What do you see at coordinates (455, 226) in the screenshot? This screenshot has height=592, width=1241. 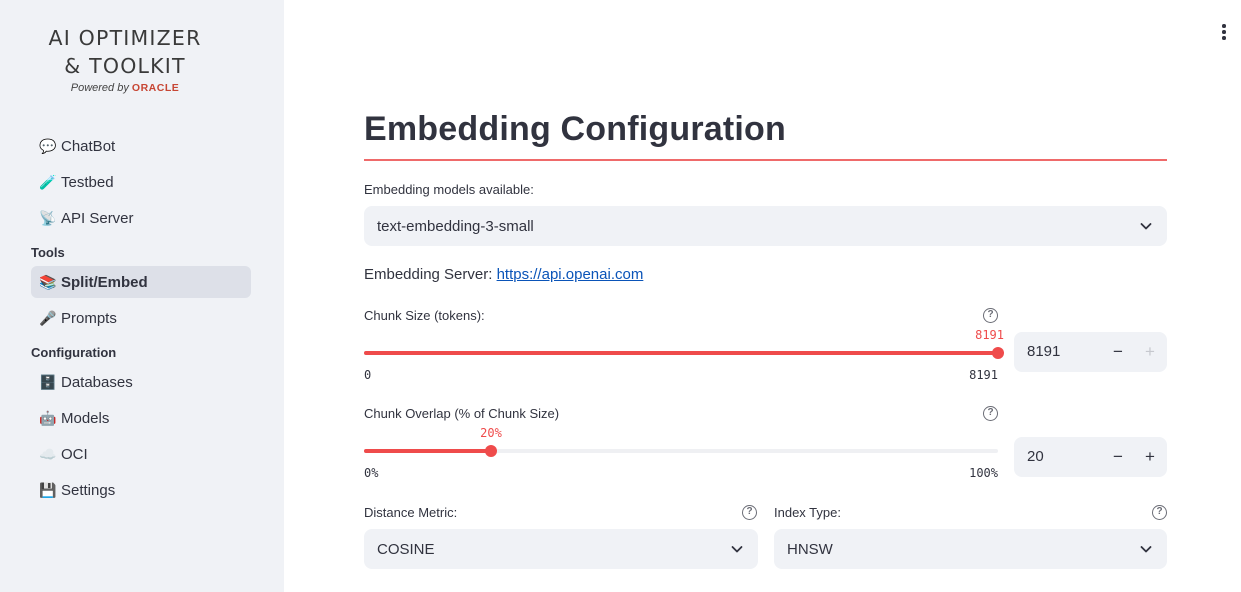 I see `embedding-model-value: text-embedding-3-small` at bounding box center [455, 226].